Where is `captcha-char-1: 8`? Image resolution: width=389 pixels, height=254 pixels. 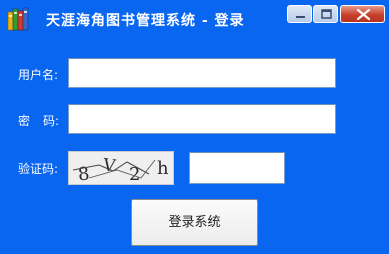
captcha-char-1: 8 is located at coordinates (84, 173).